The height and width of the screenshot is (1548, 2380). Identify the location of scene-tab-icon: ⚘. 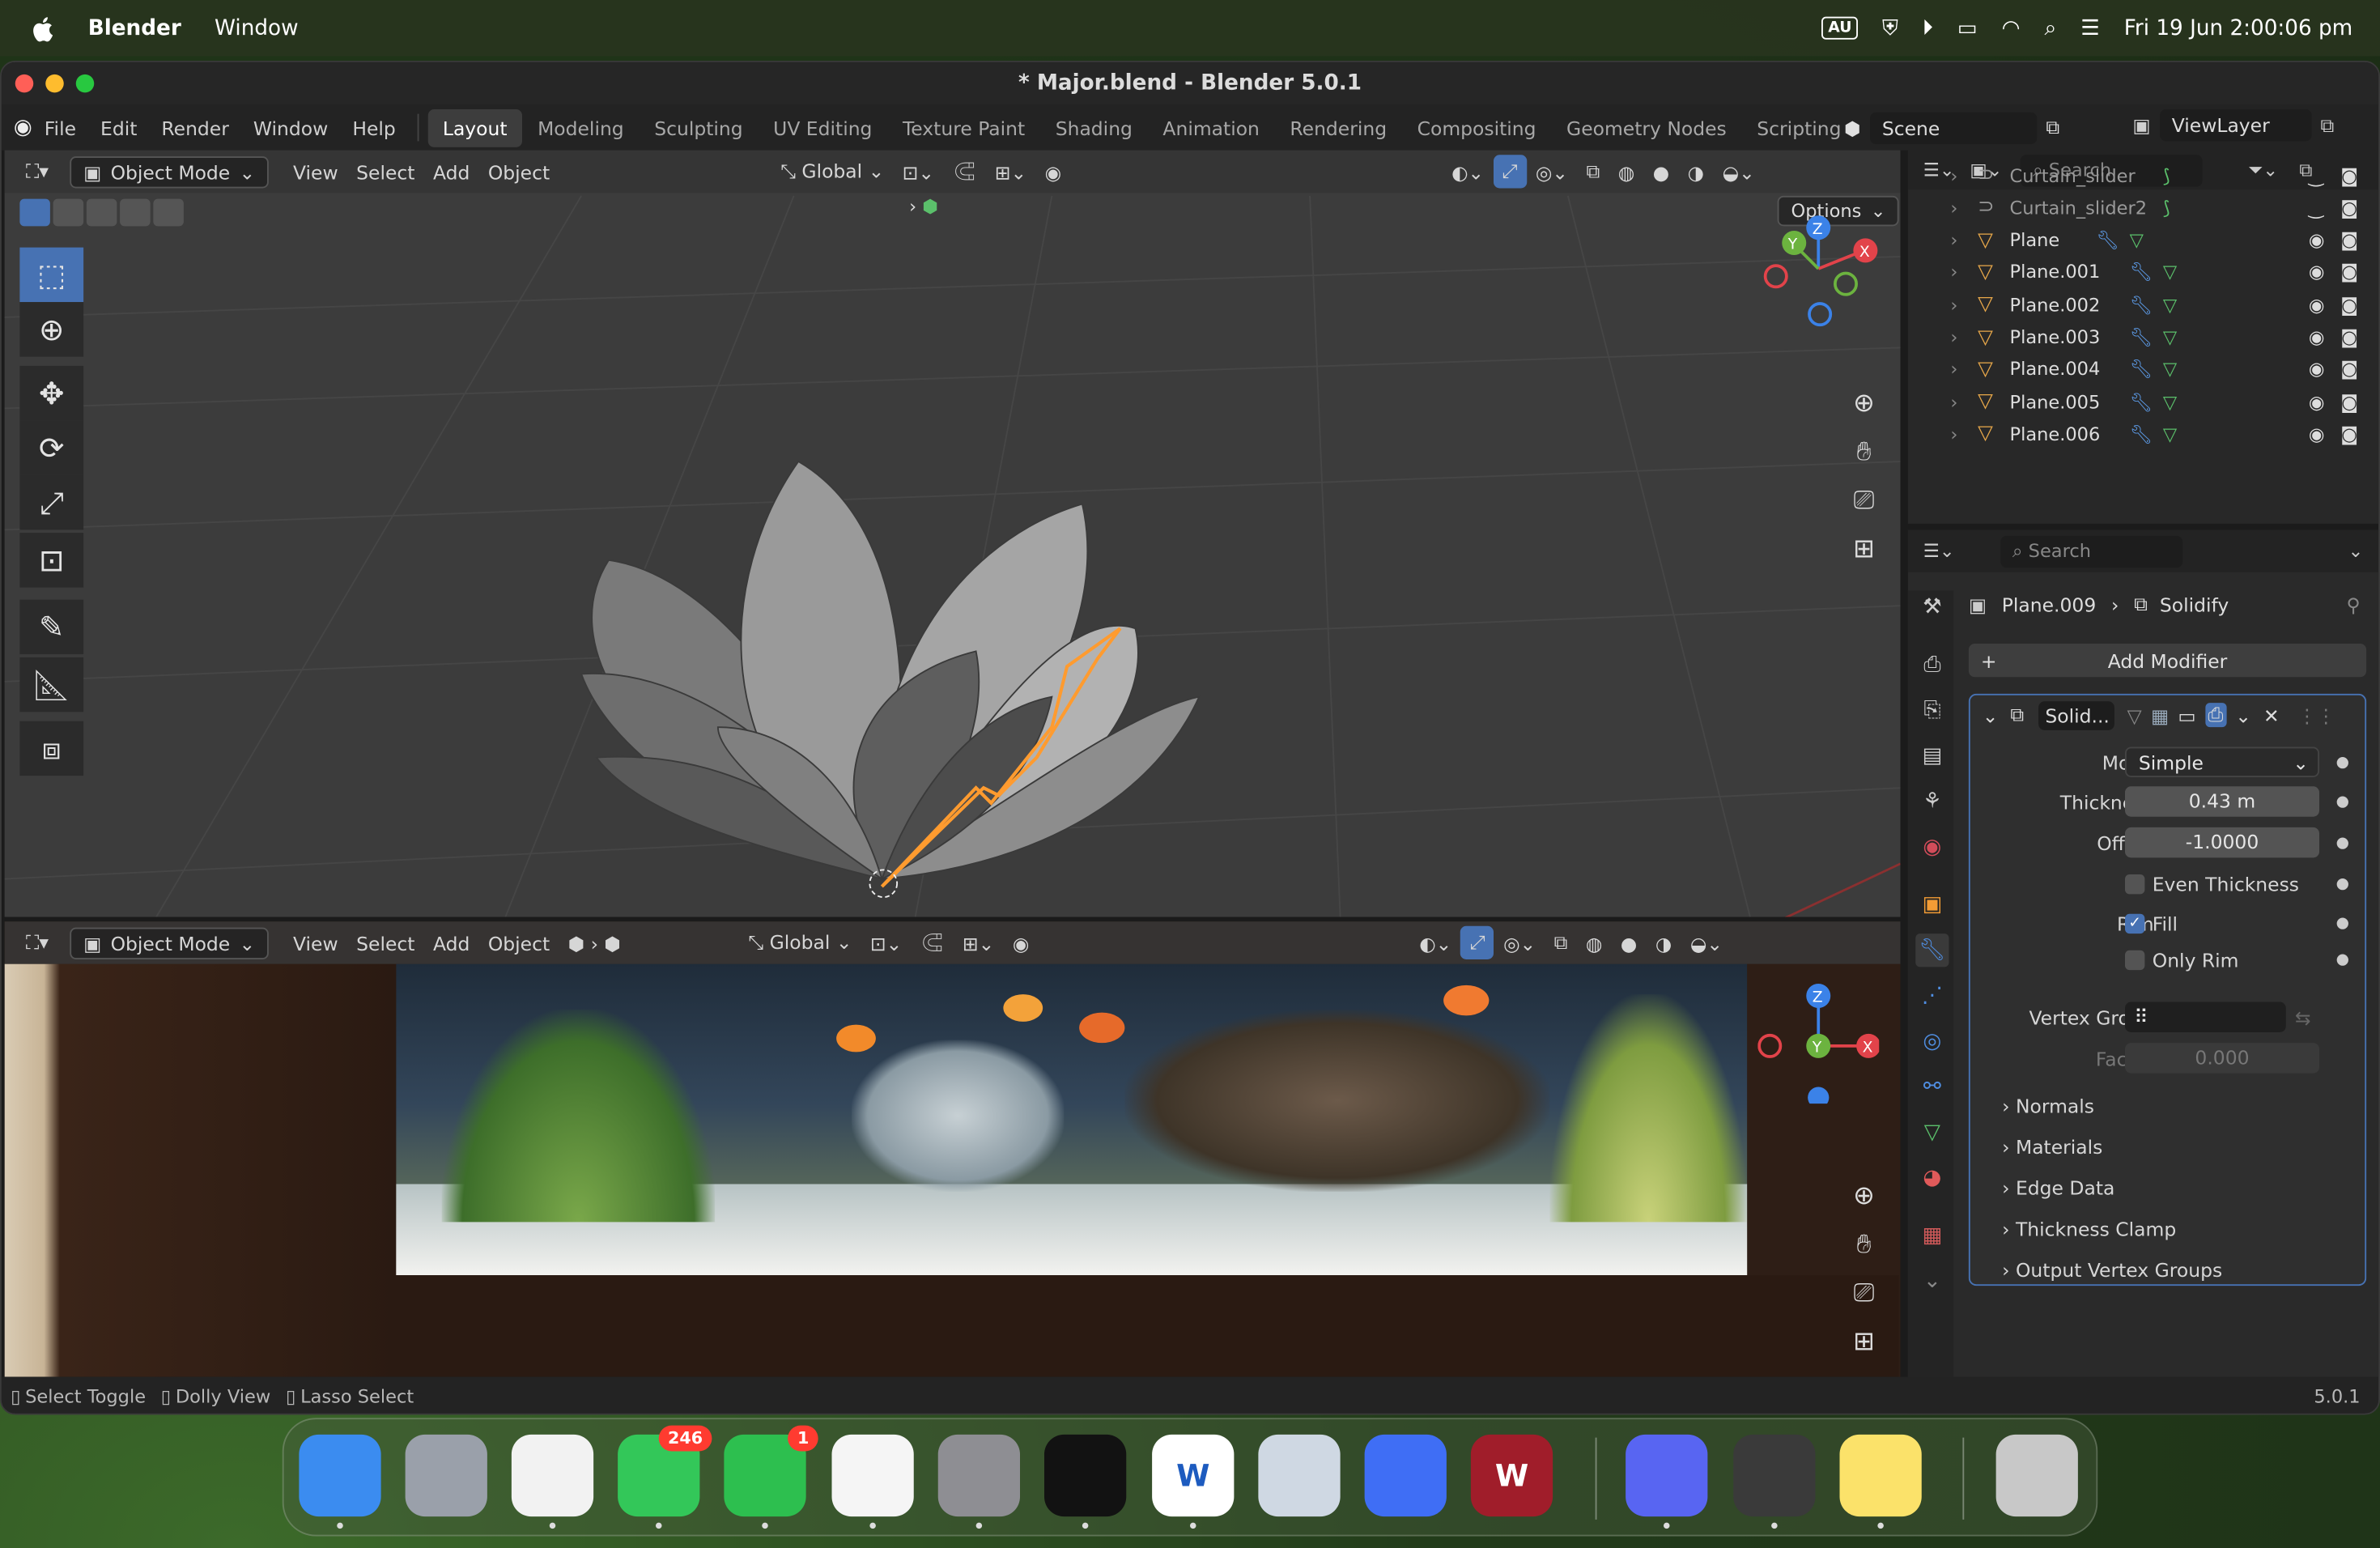
(1932, 801).